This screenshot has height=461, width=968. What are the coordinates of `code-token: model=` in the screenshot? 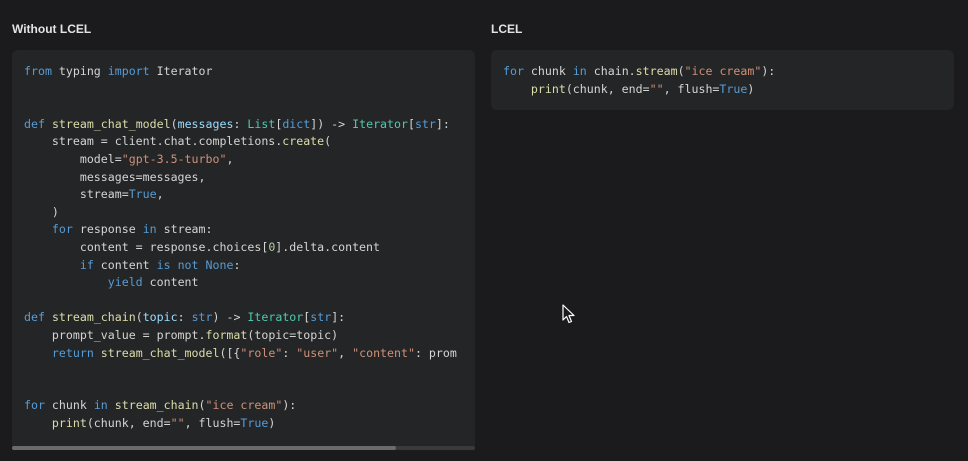 It's located at (73, 158).